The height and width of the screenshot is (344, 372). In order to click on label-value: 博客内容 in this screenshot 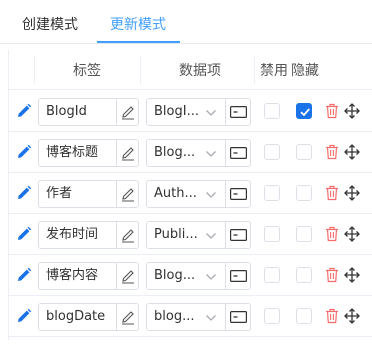, I will do `click(72, 275)`.